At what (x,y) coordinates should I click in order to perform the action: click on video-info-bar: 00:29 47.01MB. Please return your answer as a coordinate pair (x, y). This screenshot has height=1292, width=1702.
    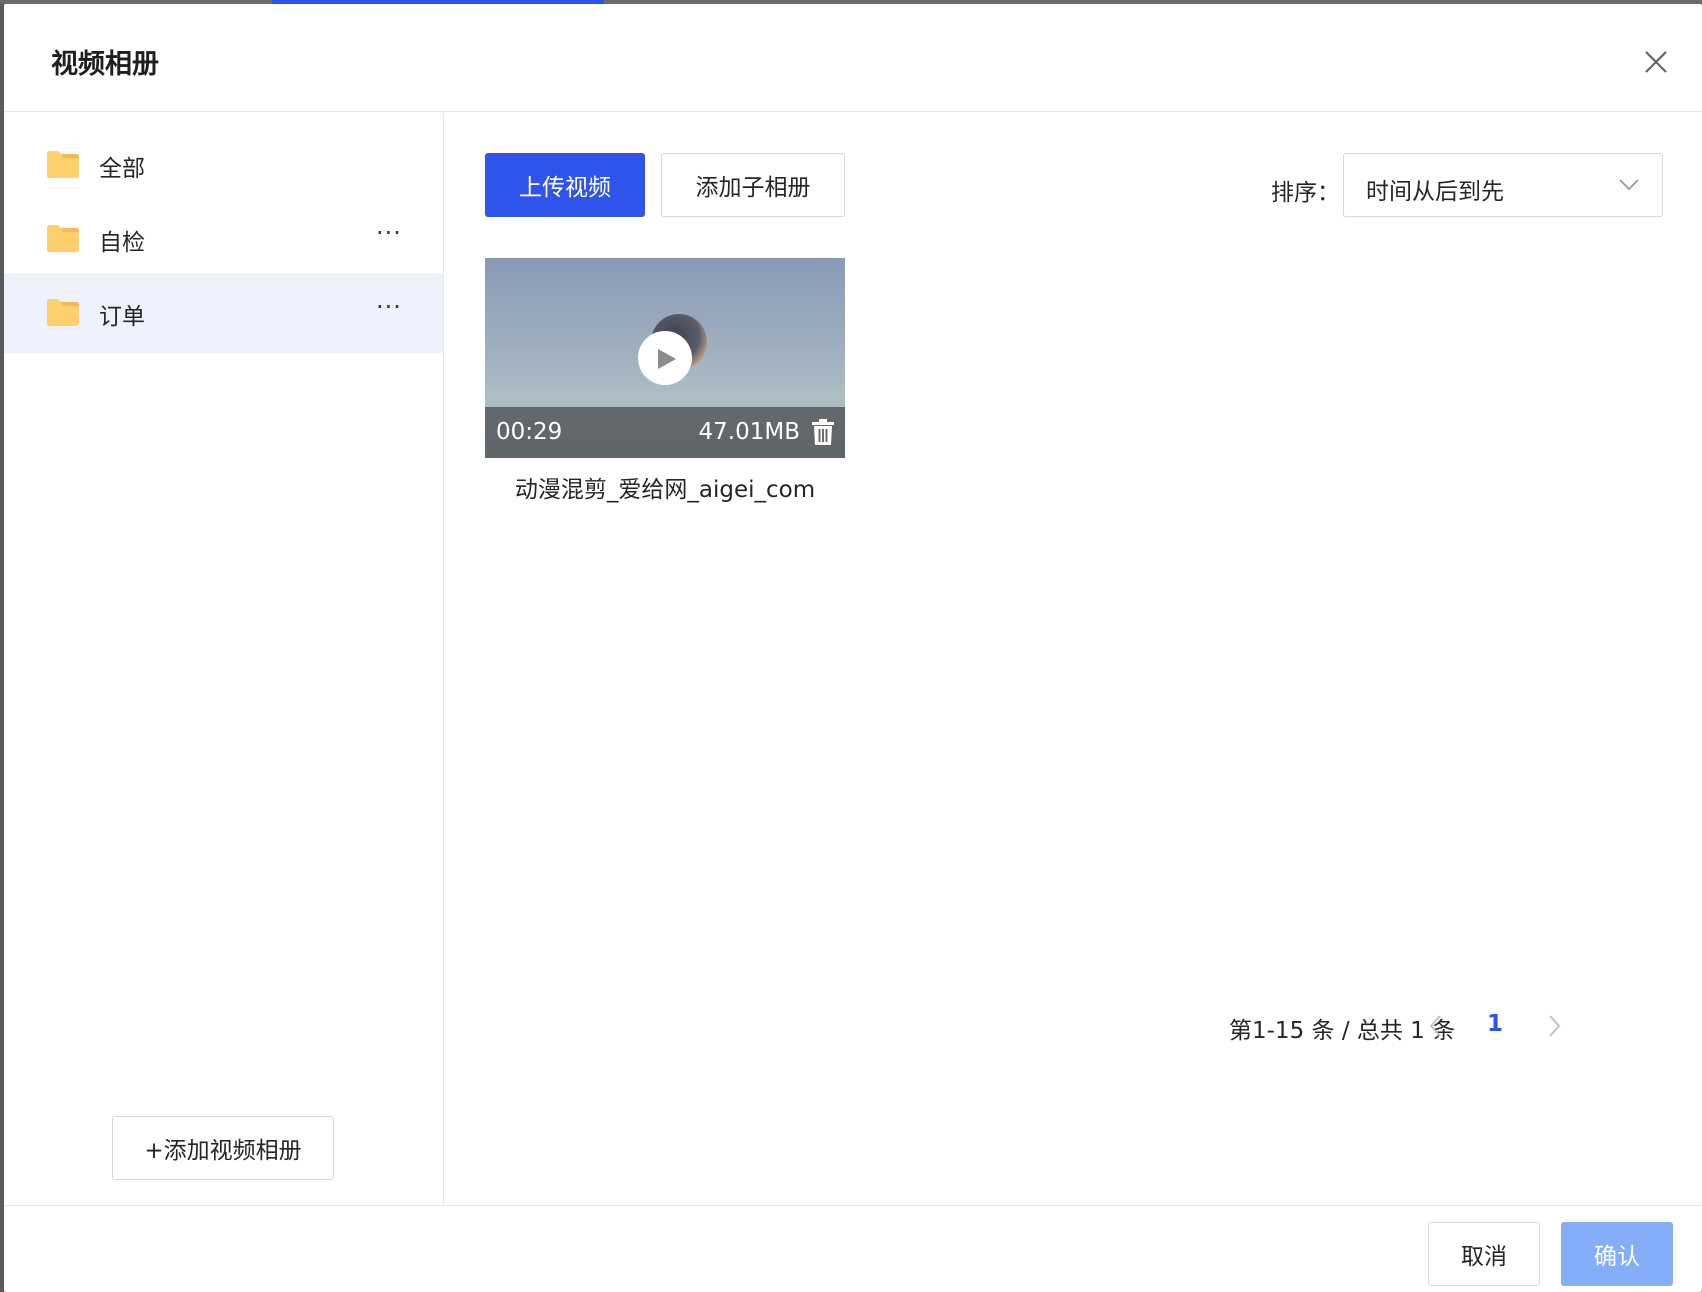
    Looking at the image, I should click on (665, 432).